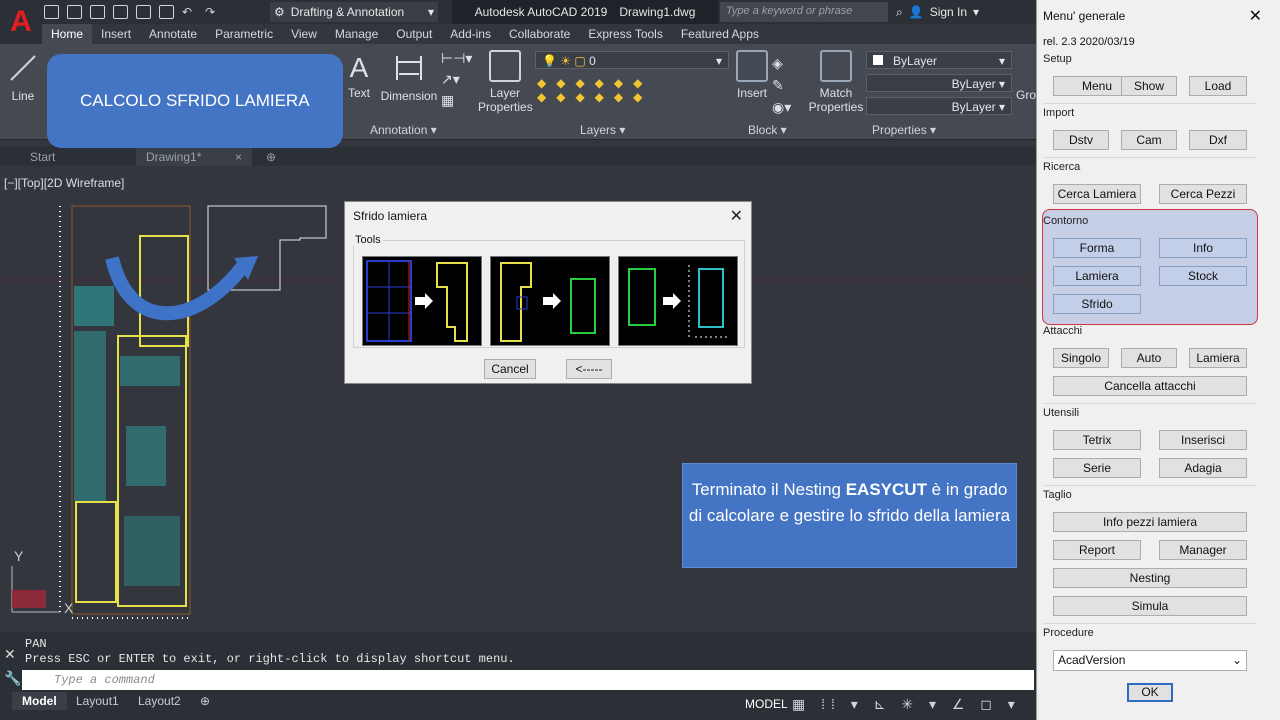  I want to click on close-icon: ×, so click(238, 157).